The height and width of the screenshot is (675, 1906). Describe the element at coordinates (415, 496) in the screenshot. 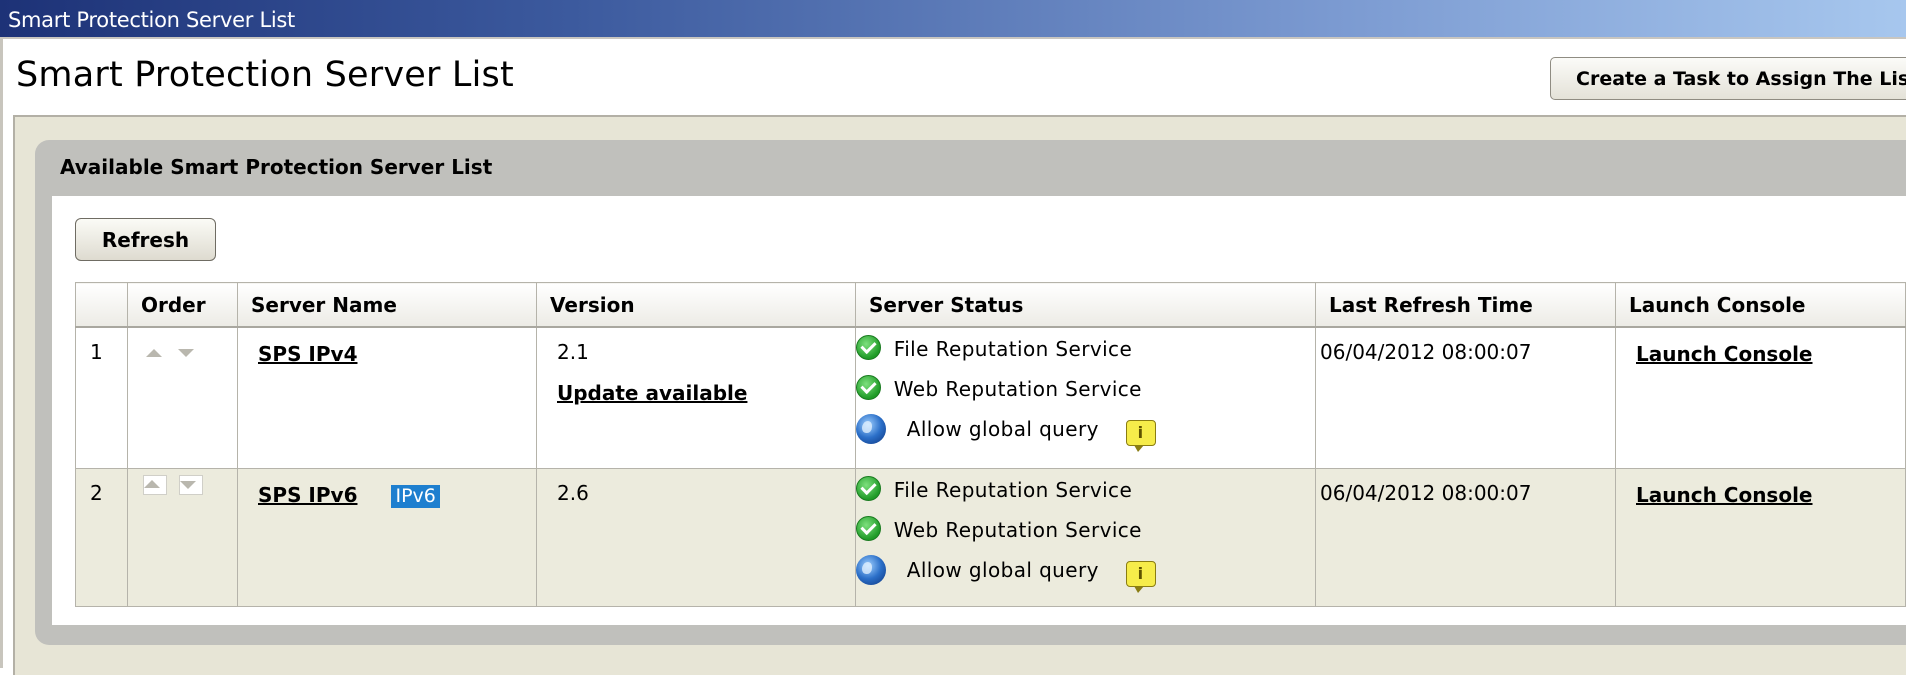

I see `ipv6-badge: IPv6` at that location.